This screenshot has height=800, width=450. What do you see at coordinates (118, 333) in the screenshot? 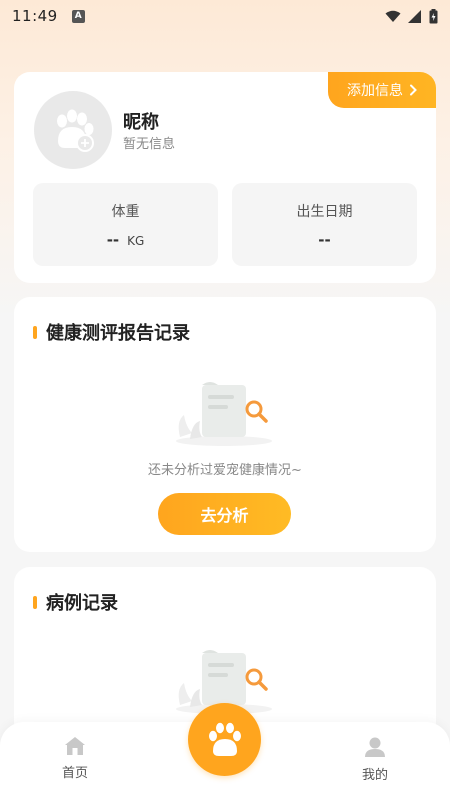
I see `health-section-title: 健康测评报告记录` at bounding box center [118, 333].